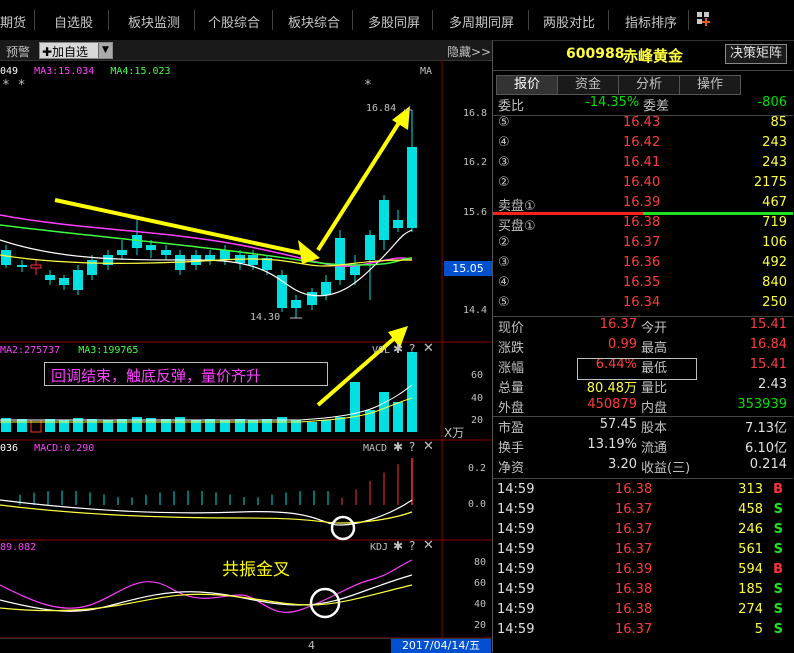 The image size is (794, 653). What do you see at coordinates (394, 21) in the screenshot?
I see `nav-multi-stock: 多股同屏` at bounding box center [394, 21].